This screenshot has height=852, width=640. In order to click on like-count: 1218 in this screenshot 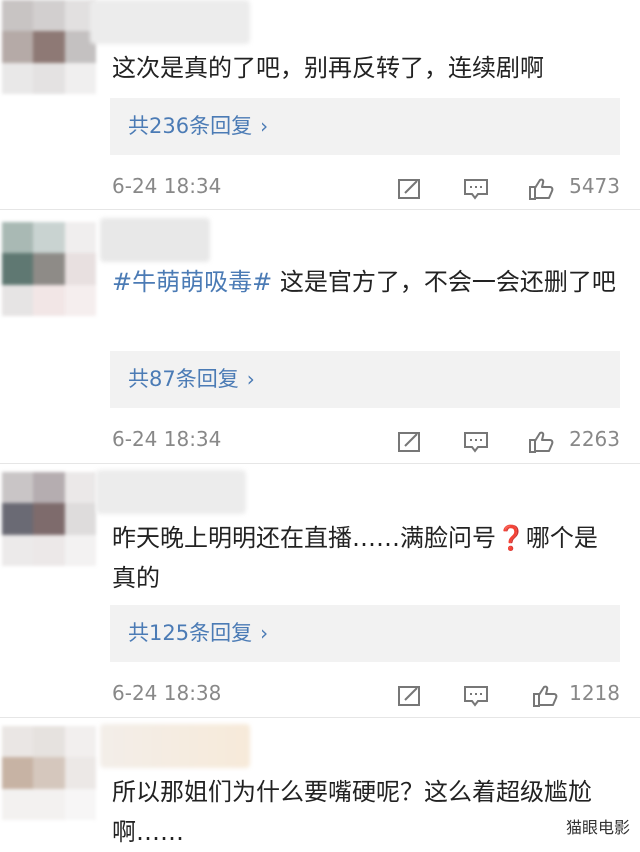, I will do `click(594, 693)`.